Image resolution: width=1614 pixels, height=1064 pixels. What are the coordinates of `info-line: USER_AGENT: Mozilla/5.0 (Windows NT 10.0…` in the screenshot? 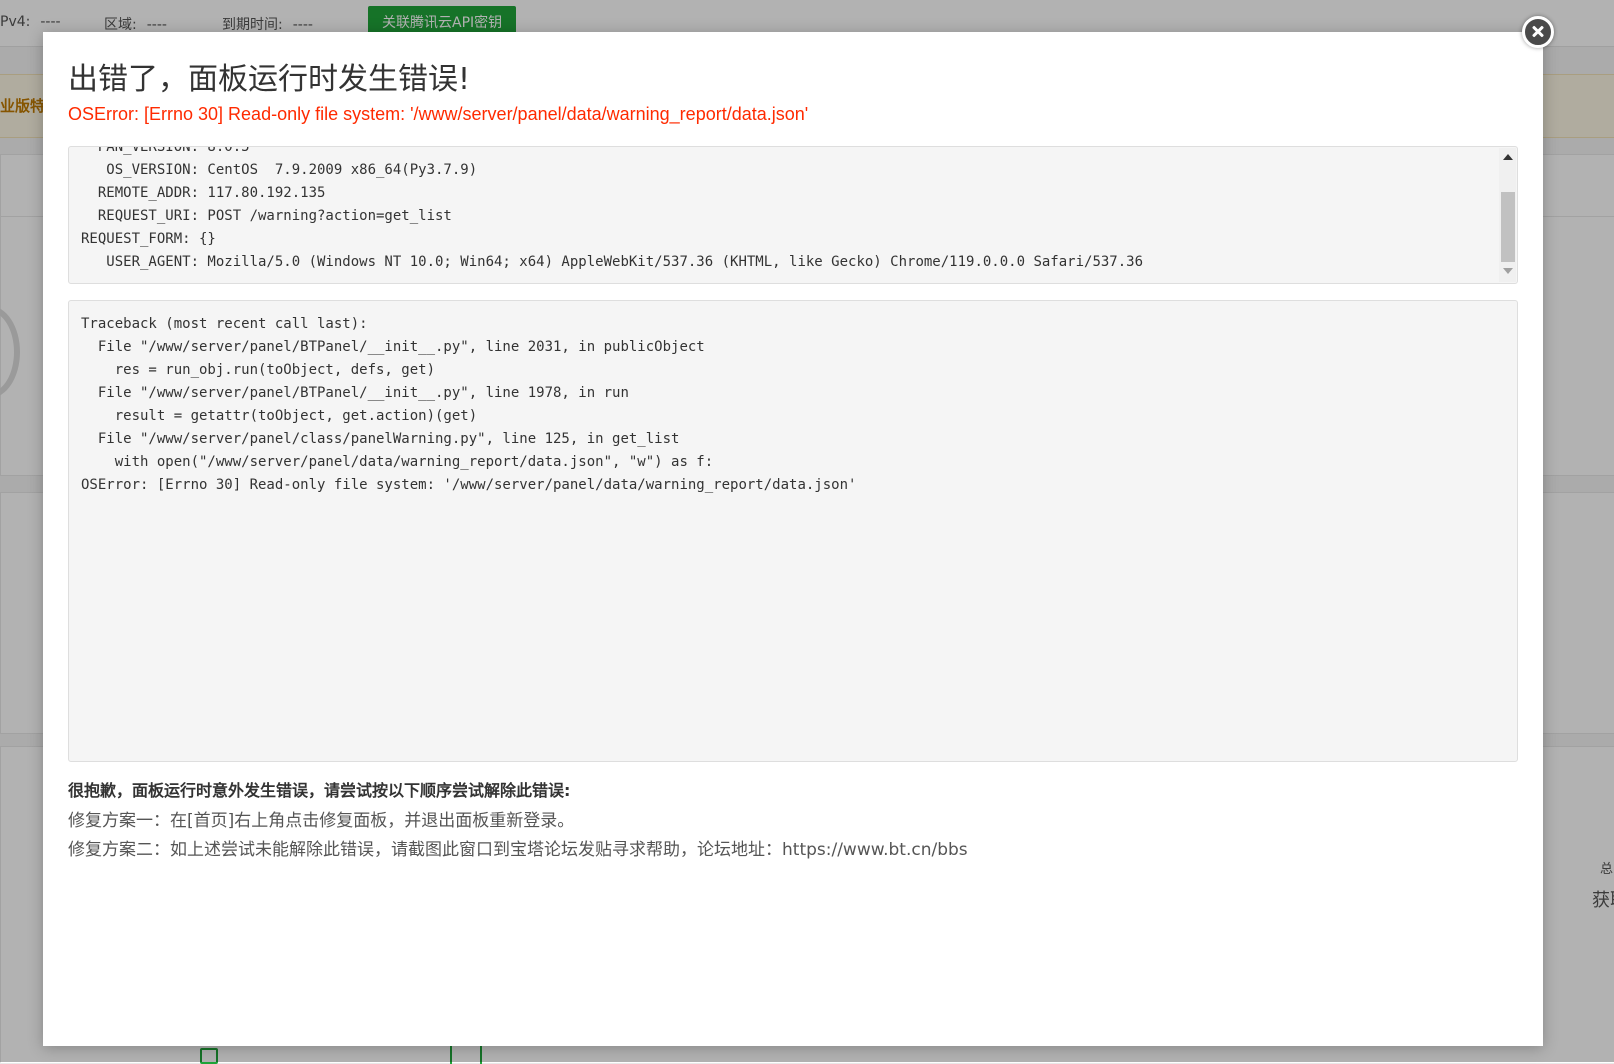 It's located at (612, 262).